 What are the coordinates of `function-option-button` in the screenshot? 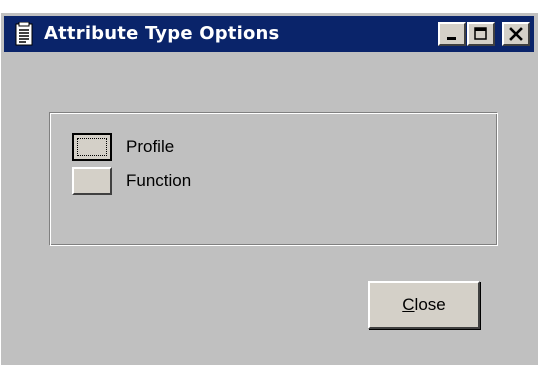 It's located at (92, 181).